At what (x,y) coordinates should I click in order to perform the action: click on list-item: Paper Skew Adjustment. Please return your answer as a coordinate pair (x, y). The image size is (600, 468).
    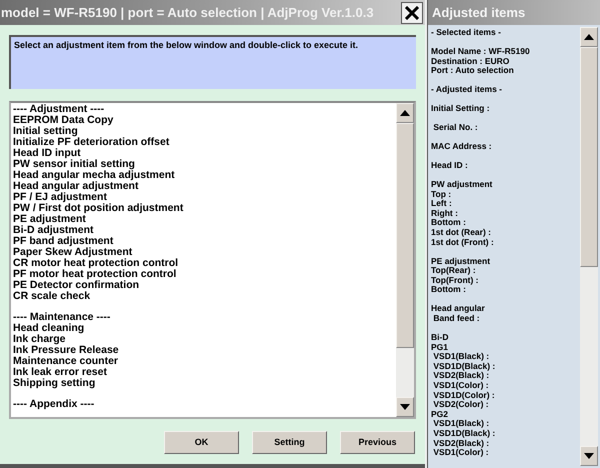
    Looking at the image, I should click on (72, 252).